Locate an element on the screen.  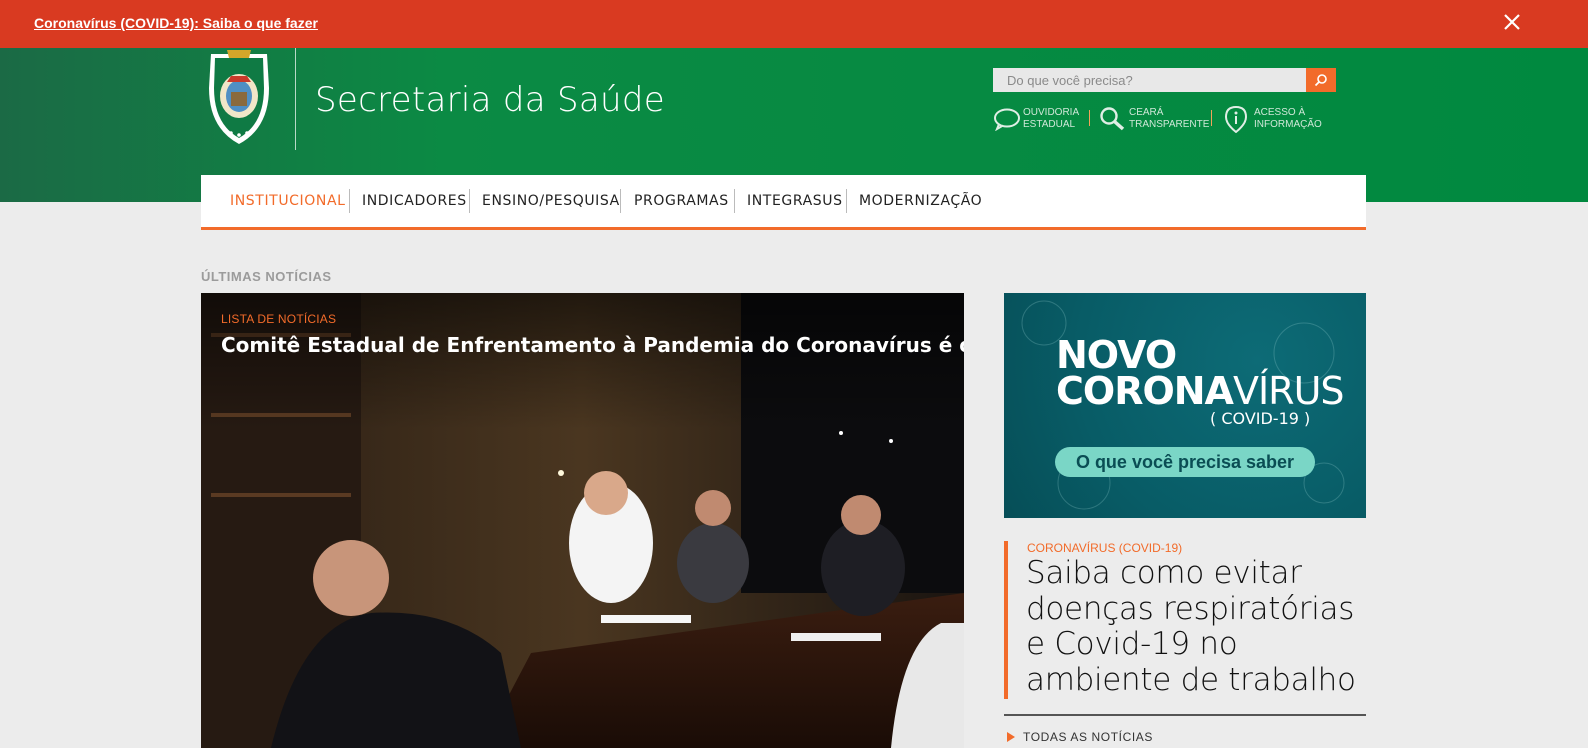
nav-item-indicadores: INDICADORES is located at coordinates (414, 201).